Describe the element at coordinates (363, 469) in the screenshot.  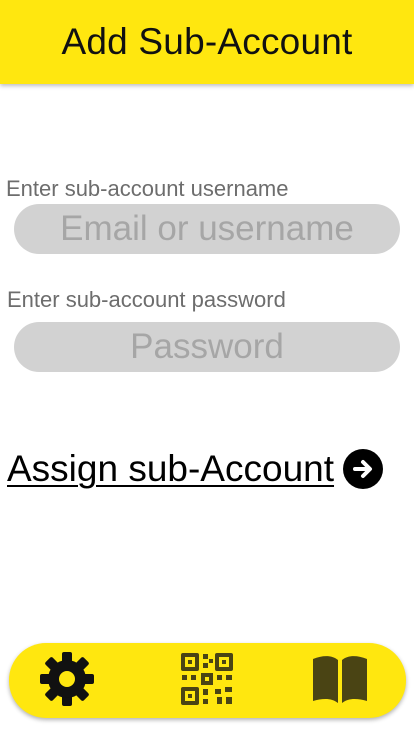
I see `arrow-right-circle-icon` at that location.